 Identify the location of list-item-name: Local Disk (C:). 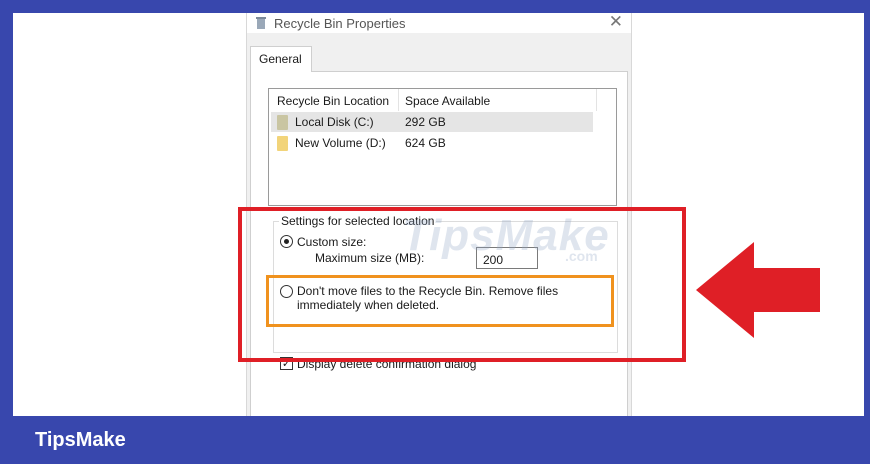
(334, 122).